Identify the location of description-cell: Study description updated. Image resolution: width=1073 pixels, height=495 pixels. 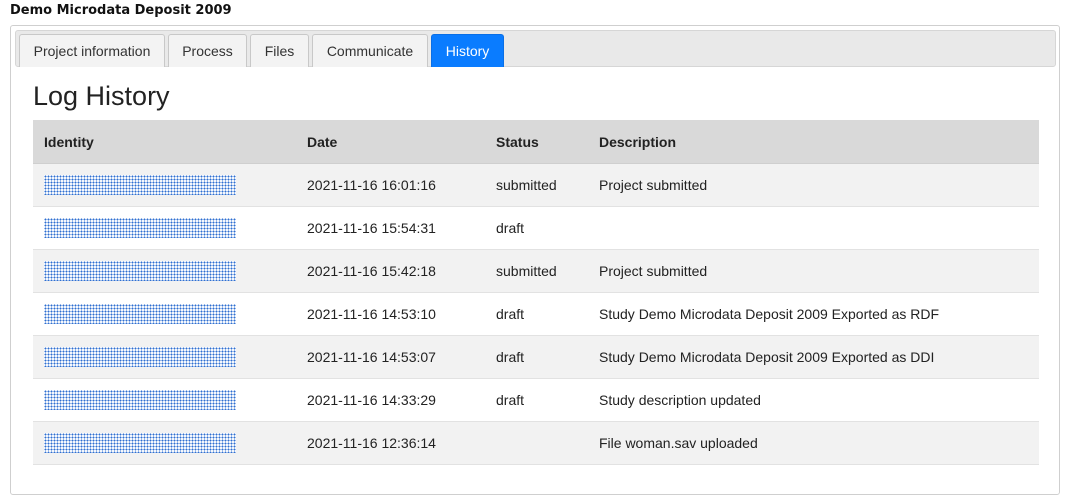
(813, 400).